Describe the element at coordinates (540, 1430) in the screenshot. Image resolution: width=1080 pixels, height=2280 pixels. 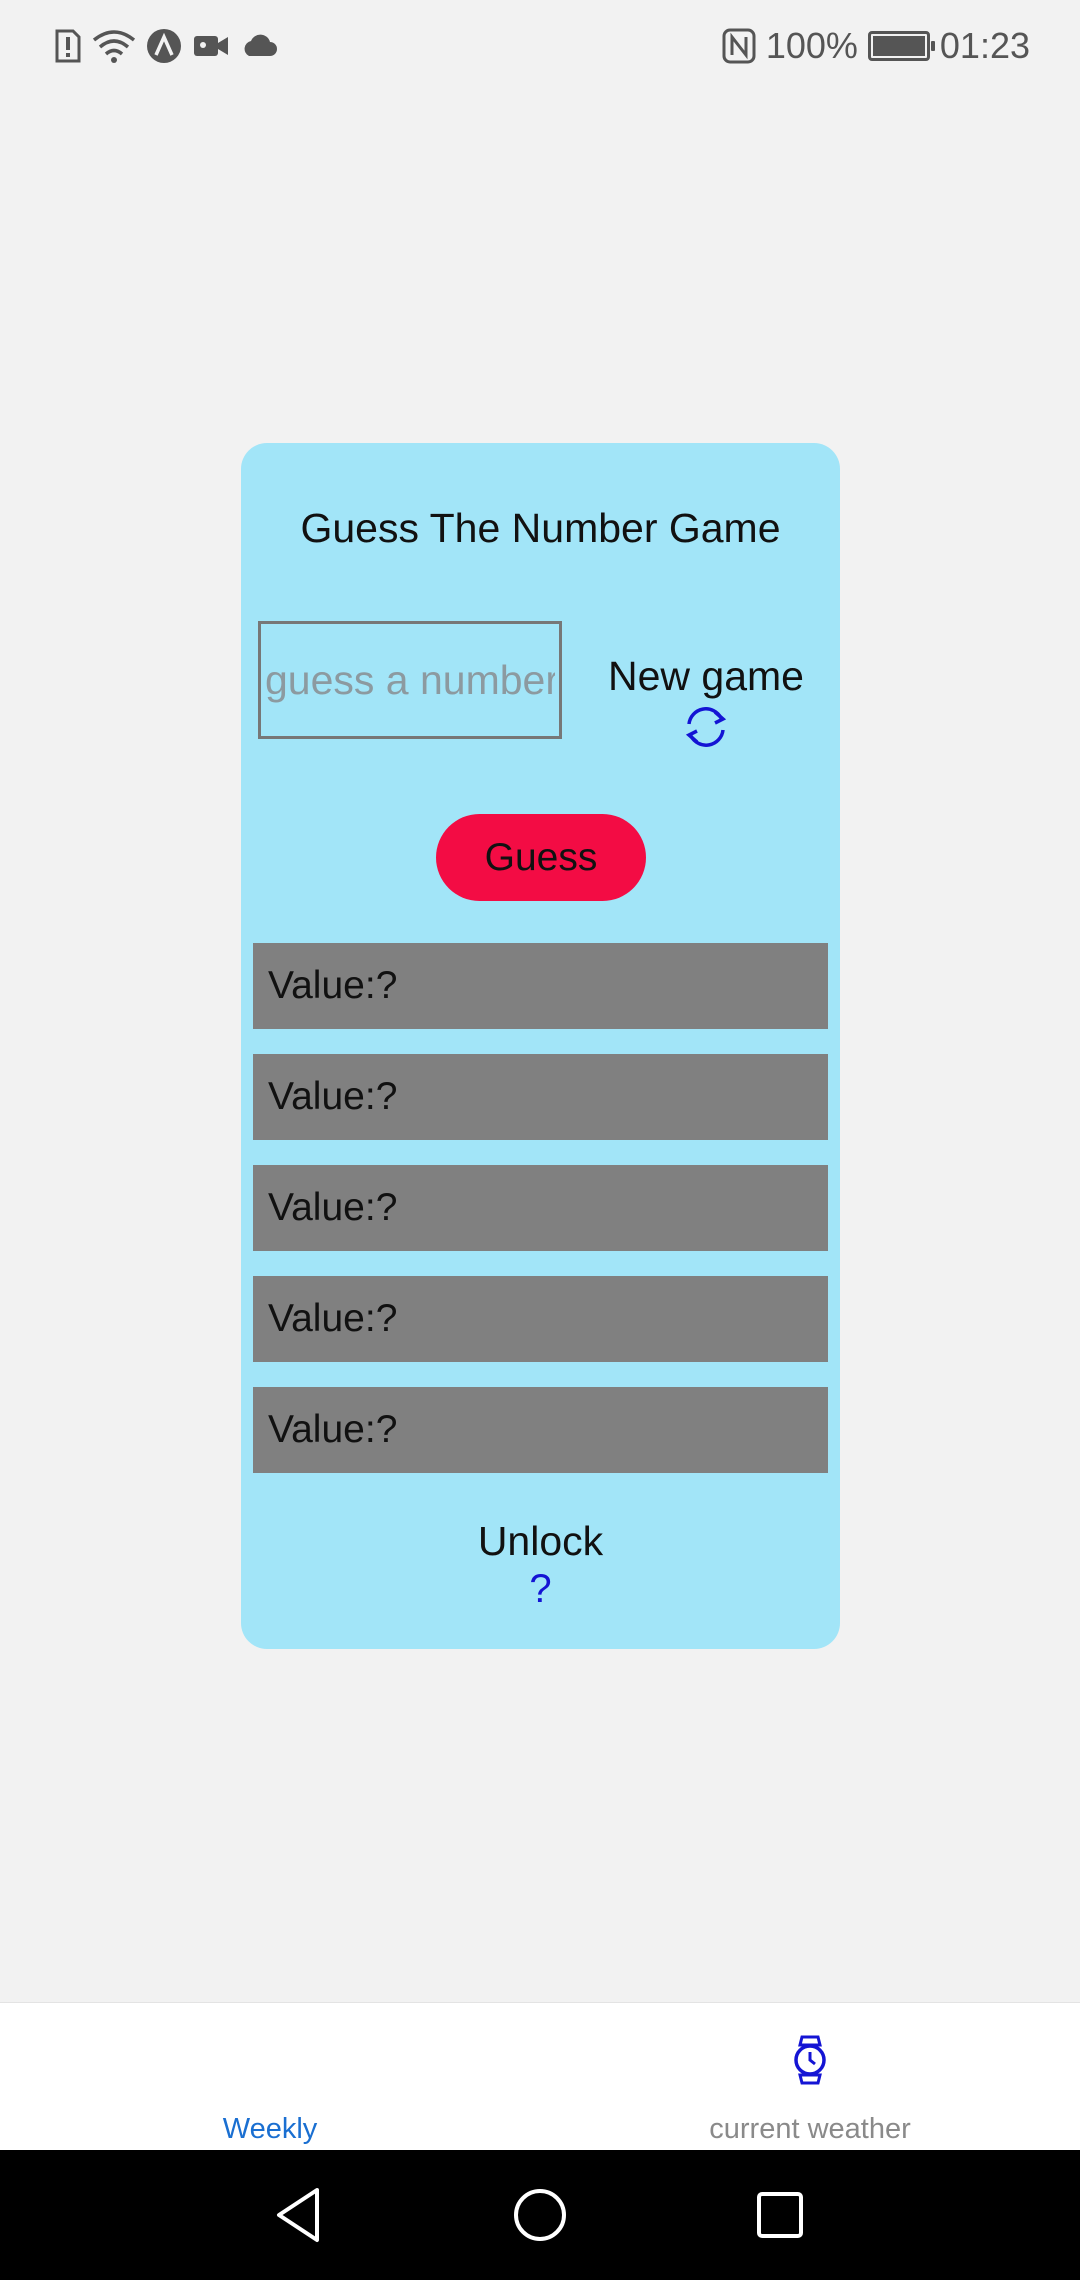
I see `value-slot-5: Value:?` at that location.